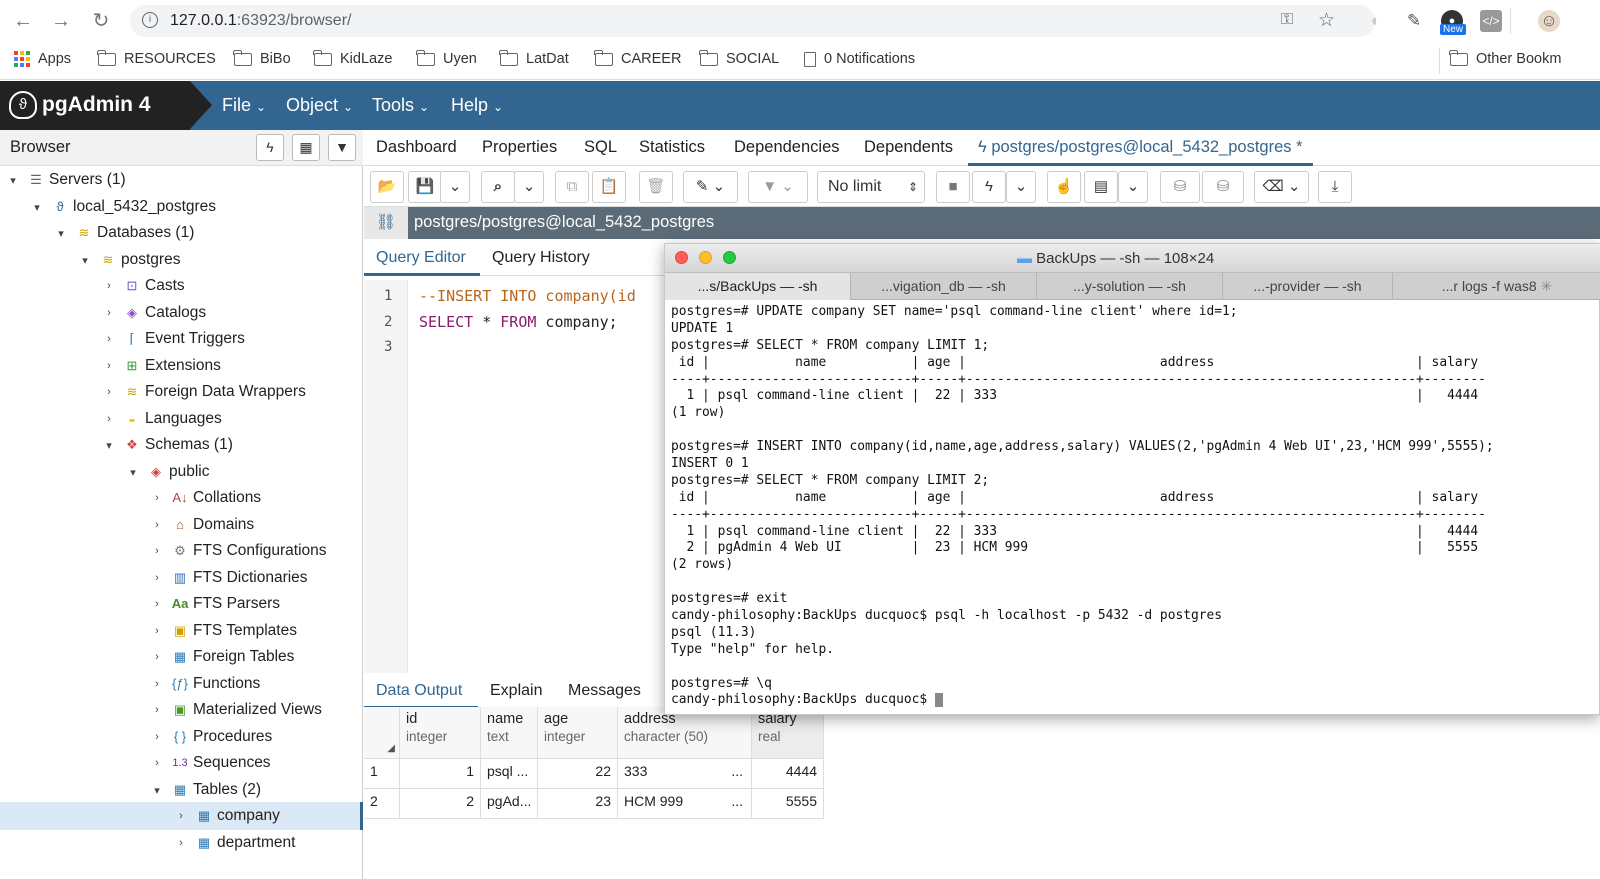 The image size is (1600, 879). I want to click on rollback-icon: ⛁, so click(1223, 187).